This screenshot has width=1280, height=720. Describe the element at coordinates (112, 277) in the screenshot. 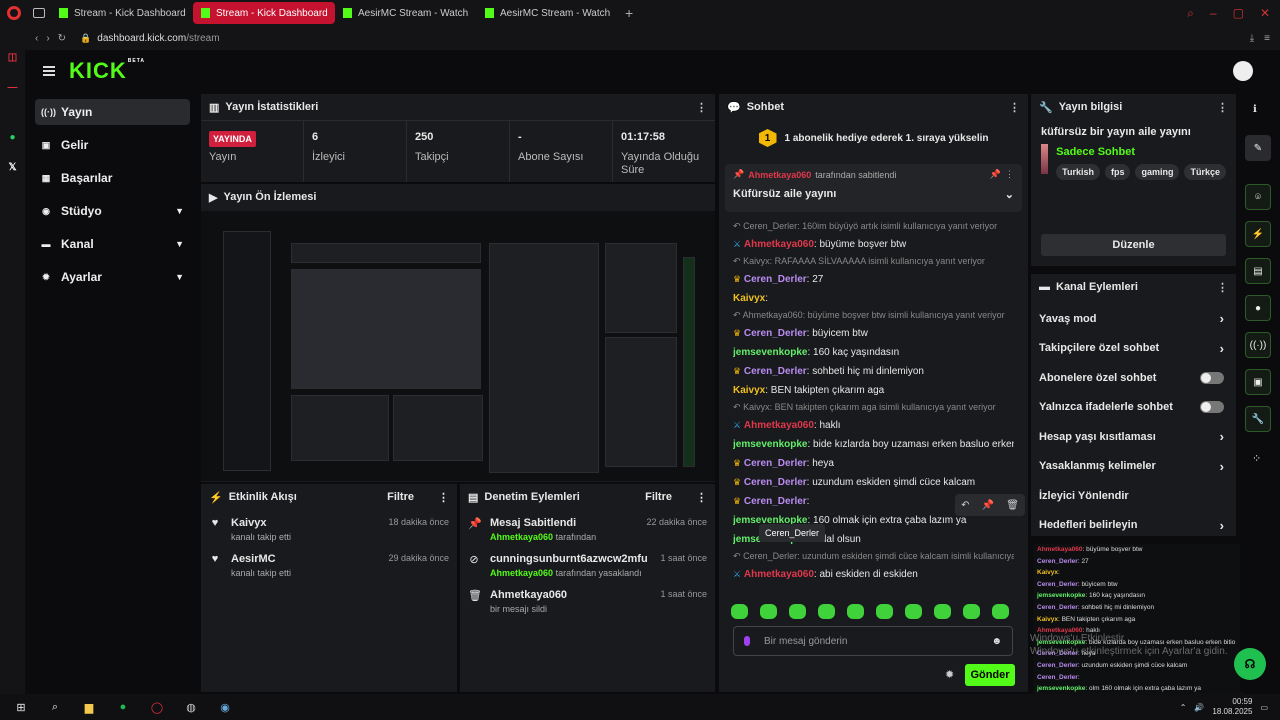

I see `nav-item-ayarlar: ✹ Ayarlar ▼` at that location.